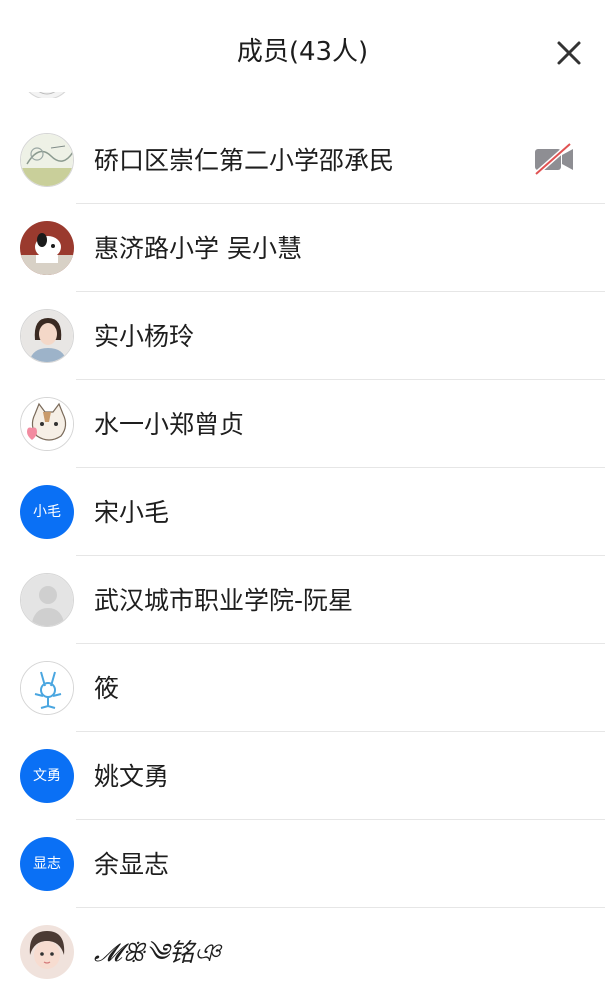 Image resolution: width=605 pixels, height=994 pixels. Describe the element at coordinates (47, 776) in the screenshot. I see `avatar: 文勇` at that location.